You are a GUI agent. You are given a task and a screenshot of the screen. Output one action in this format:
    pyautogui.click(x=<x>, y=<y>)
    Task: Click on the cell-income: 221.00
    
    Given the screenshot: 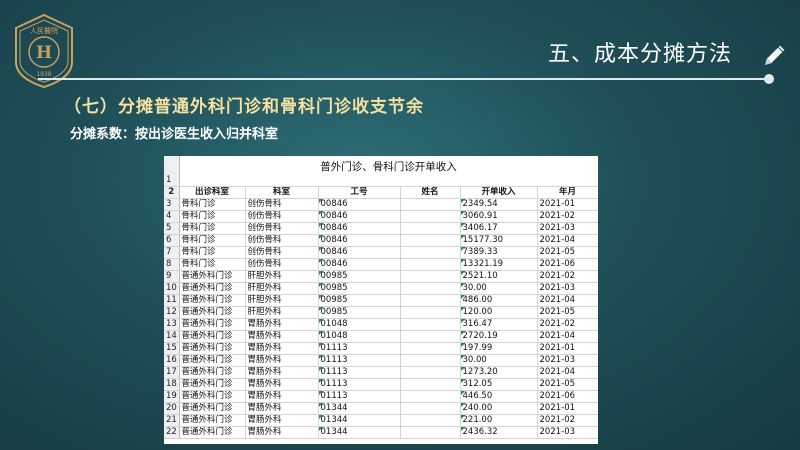 What is the action you would take?
    pyautogui.click(x=499, y=420)
    